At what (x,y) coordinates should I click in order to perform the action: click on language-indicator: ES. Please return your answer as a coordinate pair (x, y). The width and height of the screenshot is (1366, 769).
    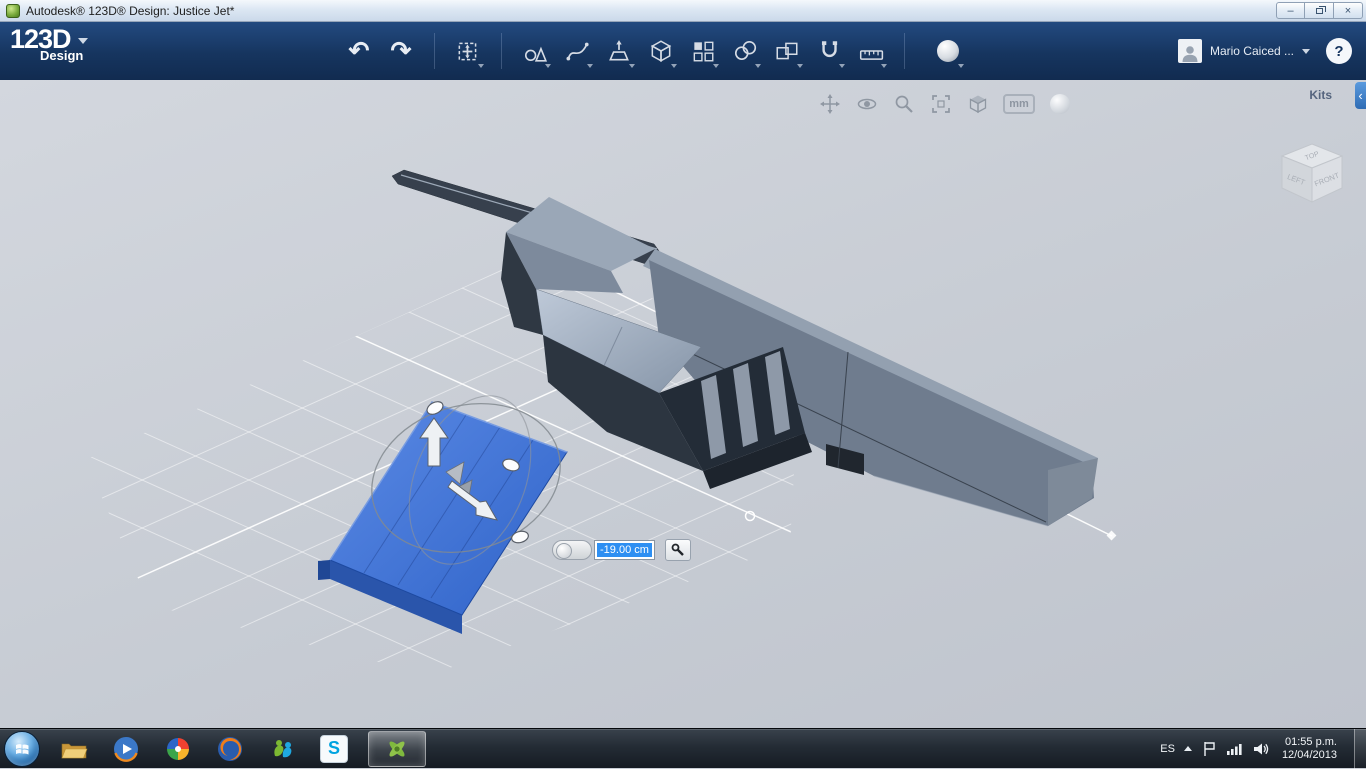
    Looking at the image, I should click on (1167, 749).